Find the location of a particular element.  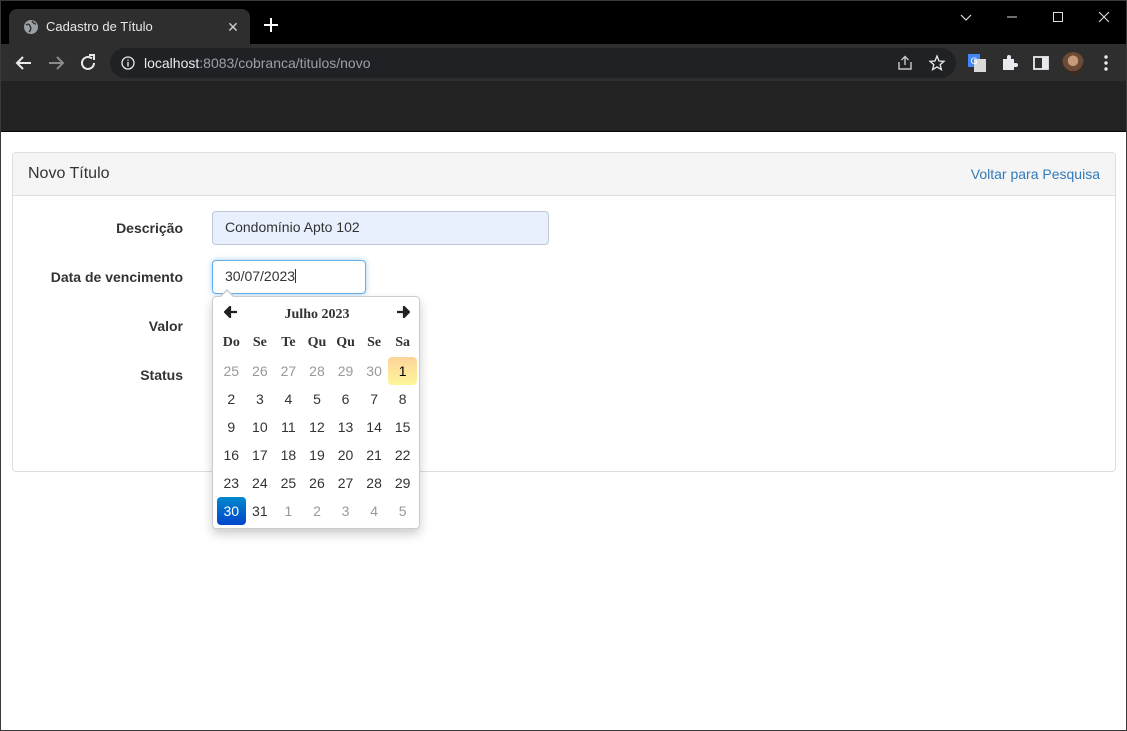

share-icon is located at coordinates (905, 63).